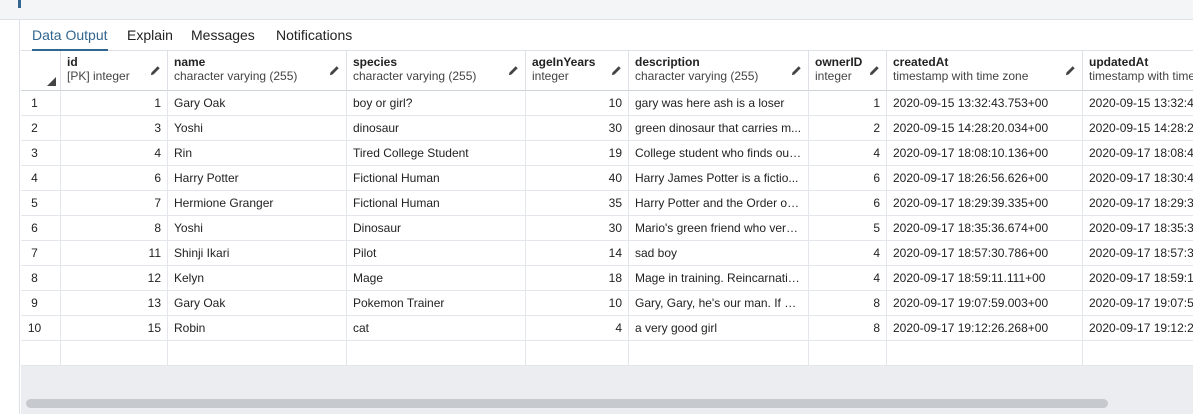  Describe the element at coordinates (848, 303) in the screenshot. I see `cell-ownerid: 8` at that location.